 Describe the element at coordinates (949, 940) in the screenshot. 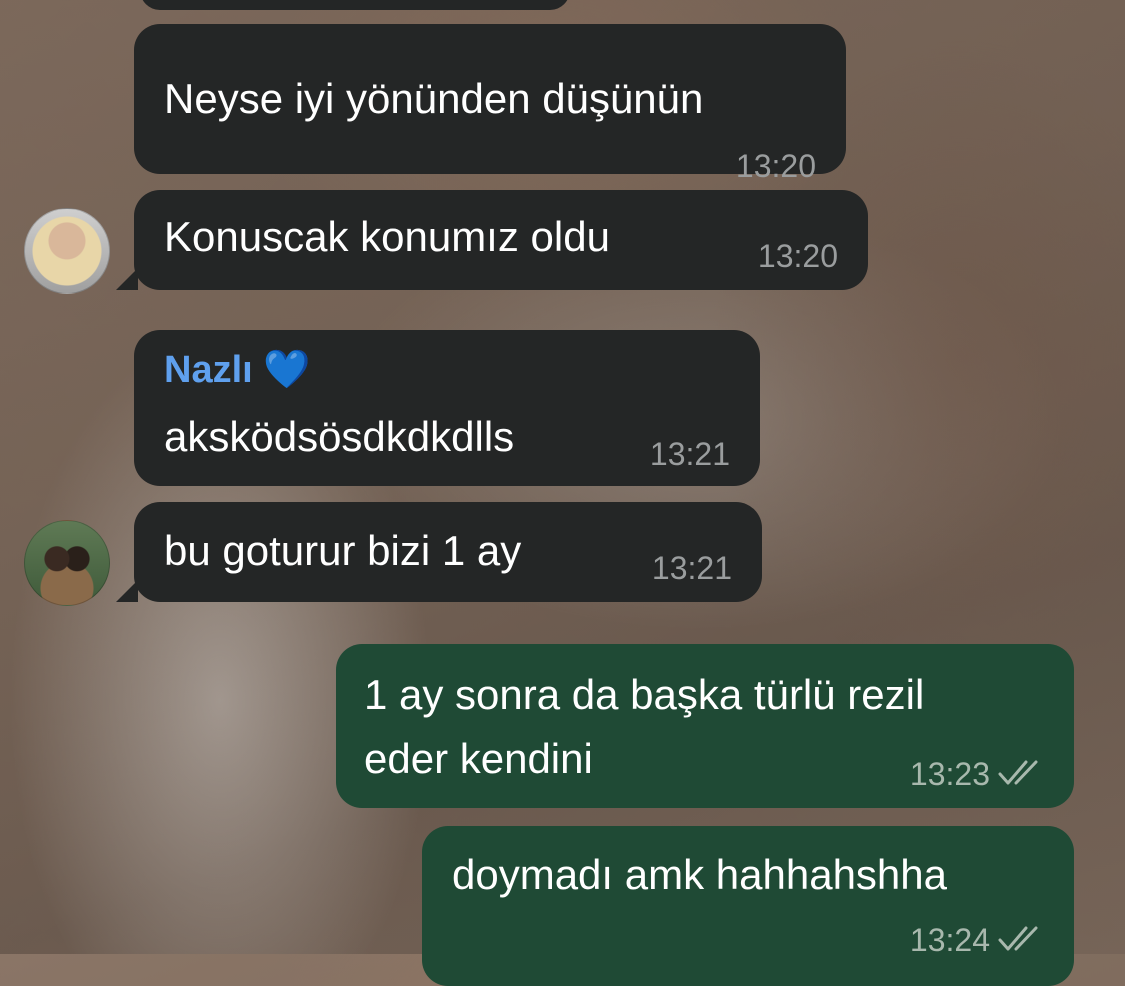

I see `message-timestamp: 13:24` at that location.